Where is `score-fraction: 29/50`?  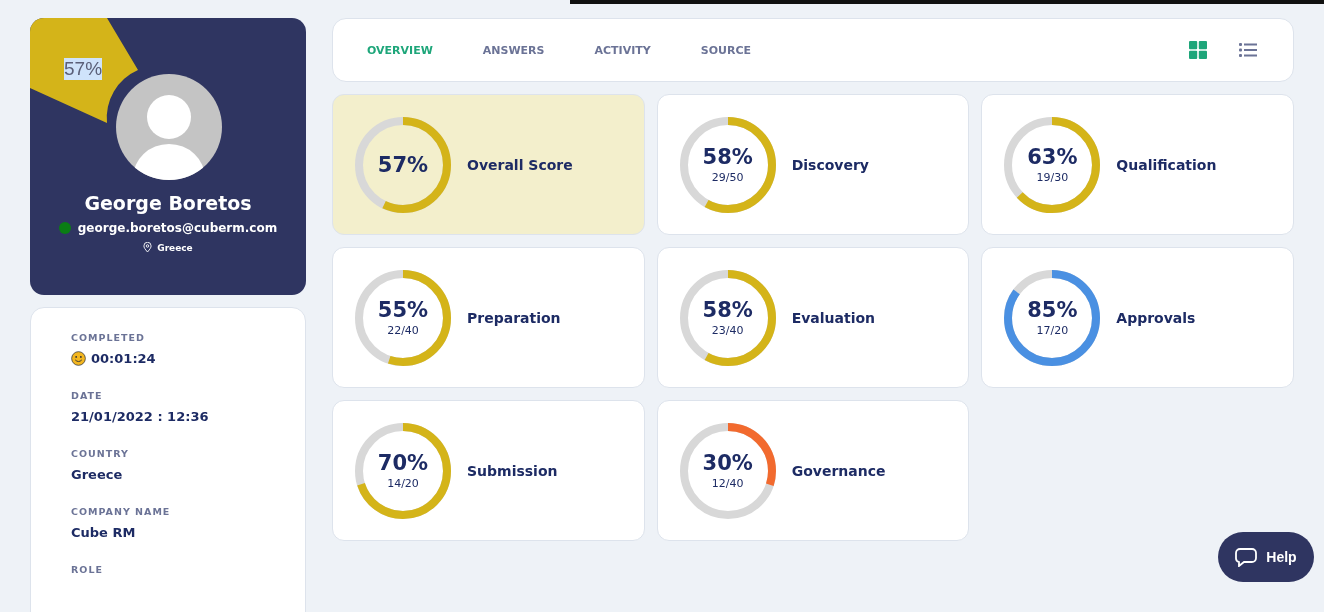
score-fraction: 29/50 is located at coordinates (727, 177).